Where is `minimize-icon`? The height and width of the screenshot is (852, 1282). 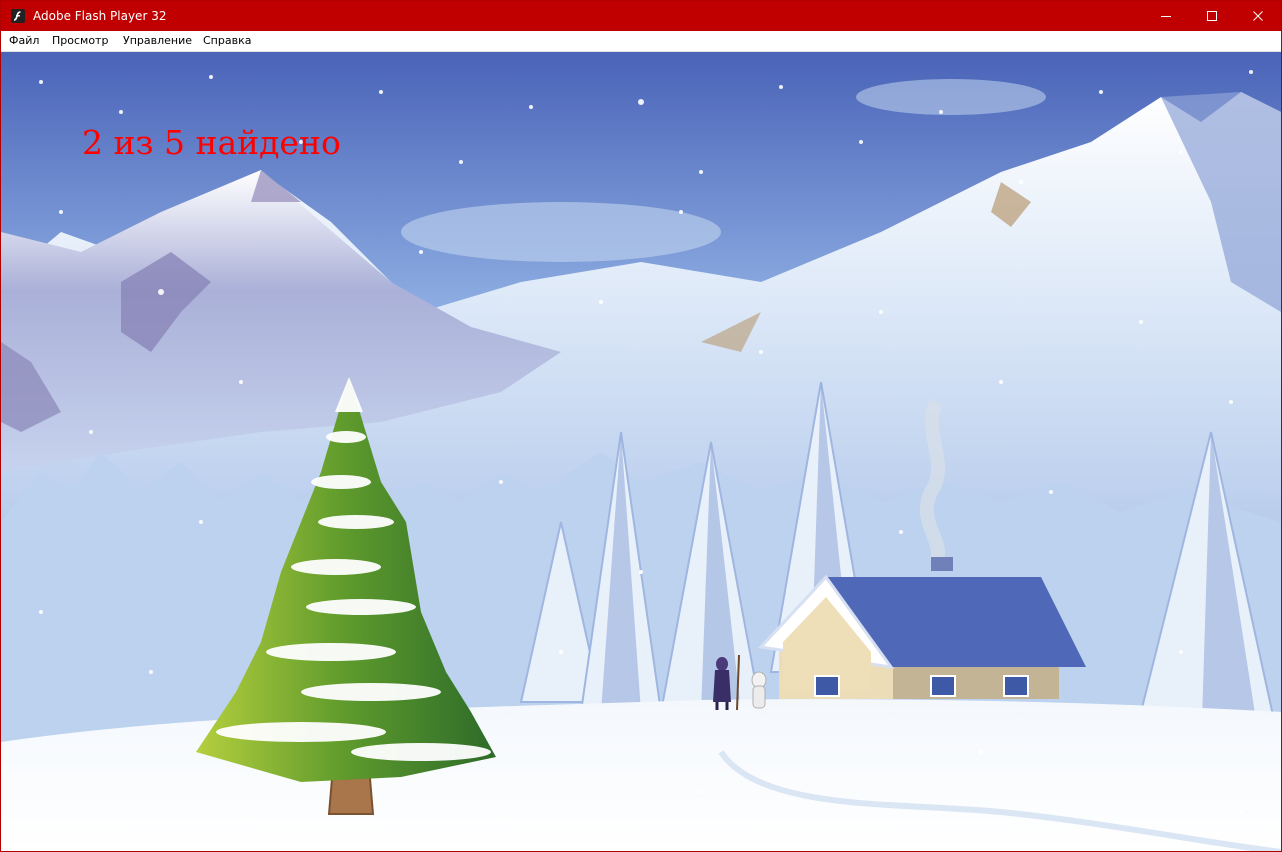 minimize-icon is located at coordinates (1166, 16).